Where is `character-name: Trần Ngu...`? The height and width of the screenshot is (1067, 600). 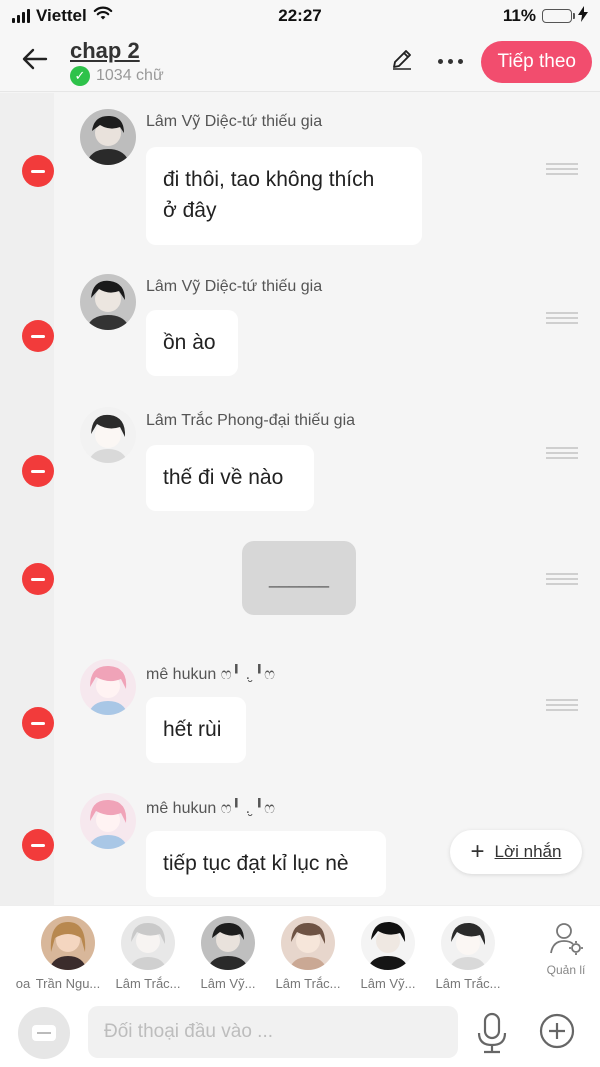
character-name: Trần Ngu... is located at coordinates (68, 983).